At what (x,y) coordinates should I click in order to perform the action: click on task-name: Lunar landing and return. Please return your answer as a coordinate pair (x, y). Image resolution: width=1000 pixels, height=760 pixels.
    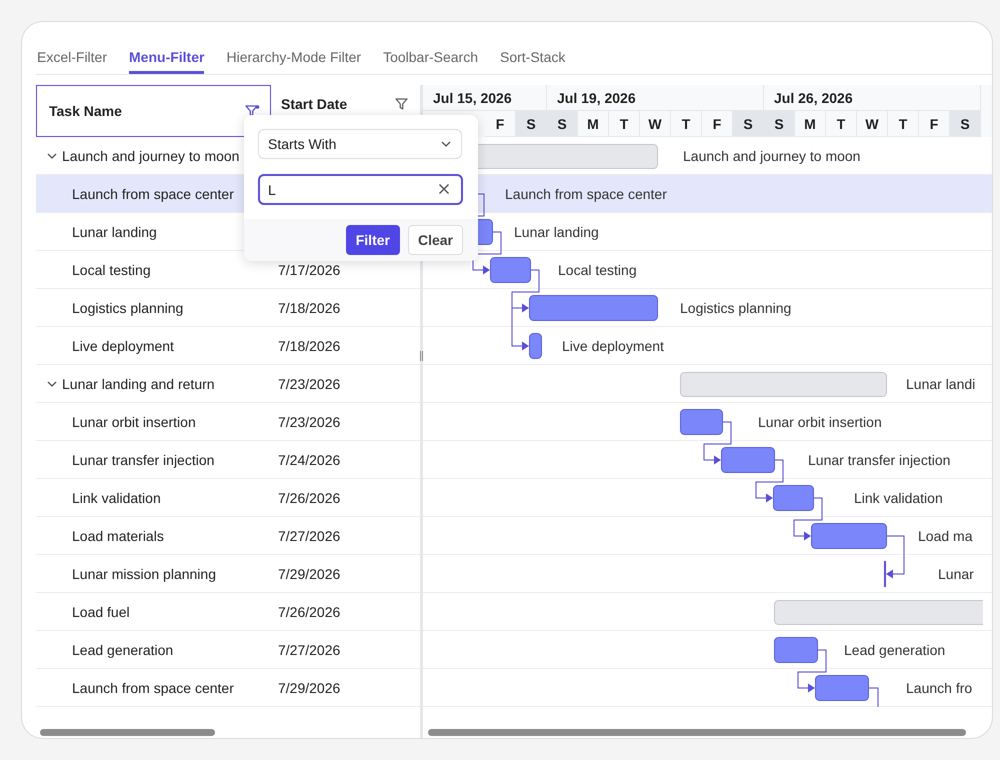
    Looking at the image, I should click on (138, 384).